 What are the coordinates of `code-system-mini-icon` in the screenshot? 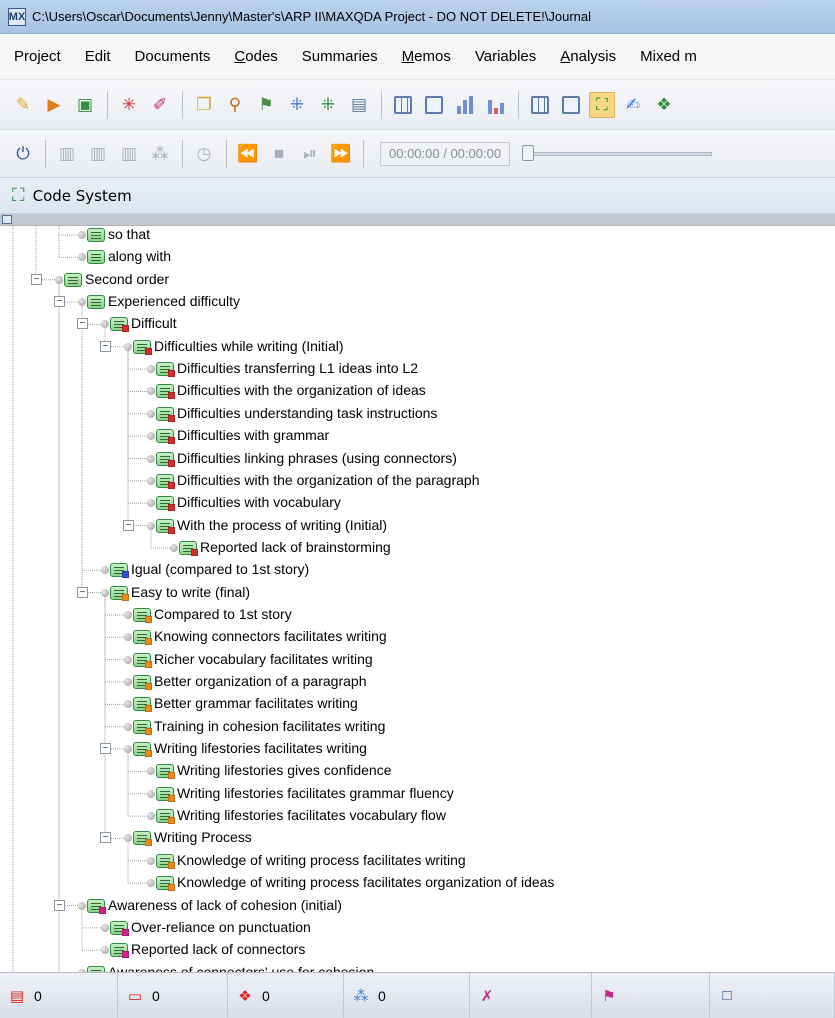 It's located at (7, 219).